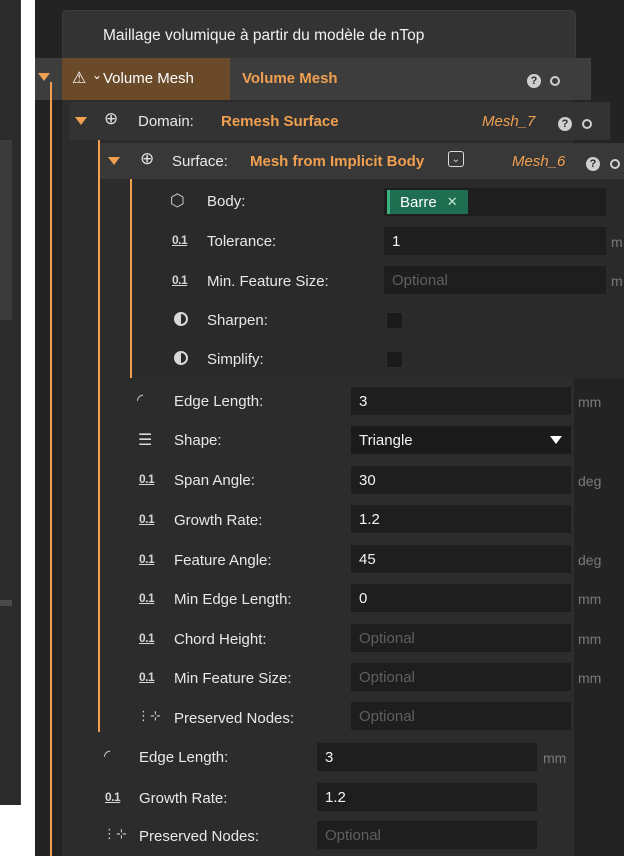 This screenshot has width=624, height=856. What do you see at coordinates (590, 678) in the screenshot?
I see `min-feature-size-unit: mm` at bounding box center [590, 678].